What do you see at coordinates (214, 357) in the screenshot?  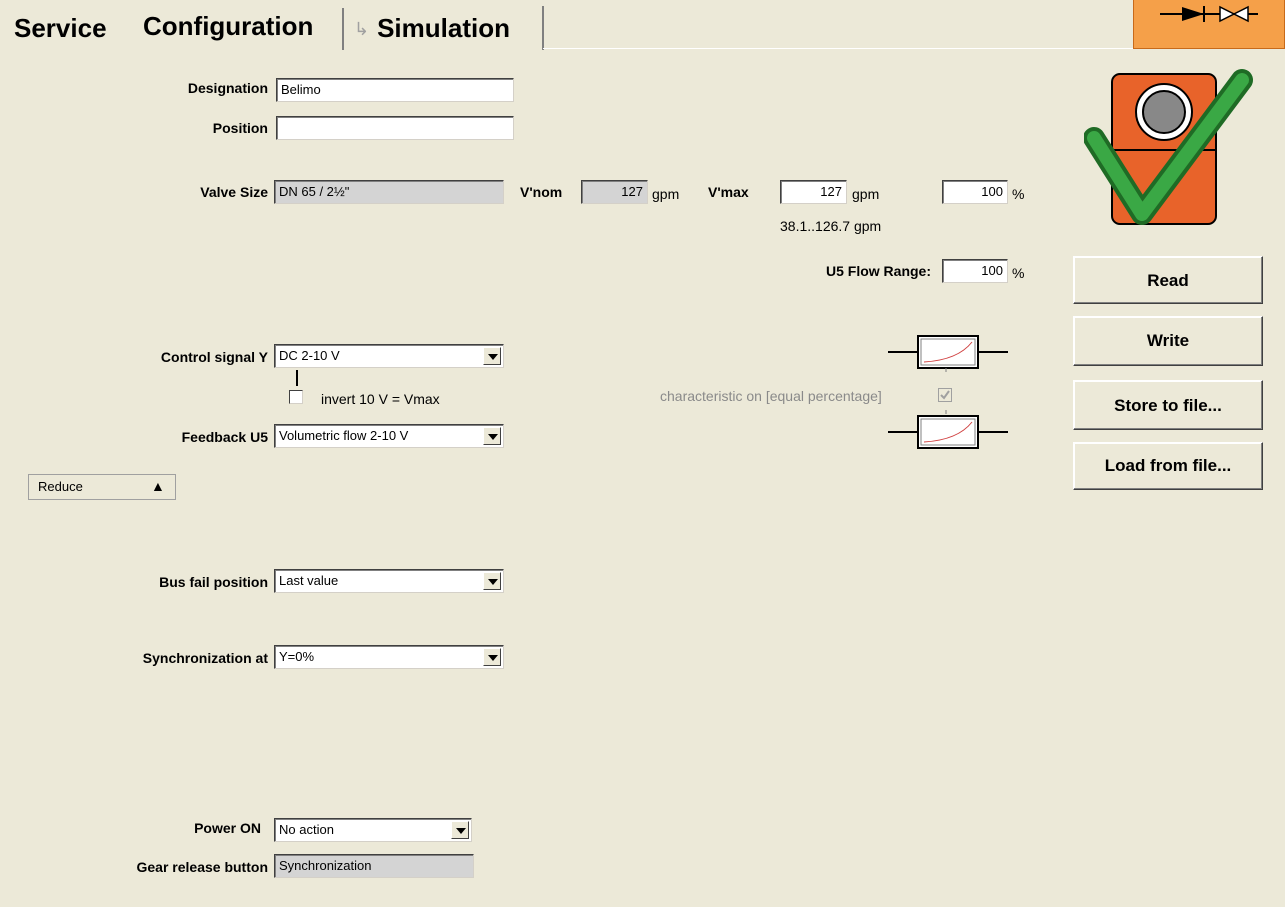 I see `control-signal-label: Control signal Y` at bounding box center [214, 357].